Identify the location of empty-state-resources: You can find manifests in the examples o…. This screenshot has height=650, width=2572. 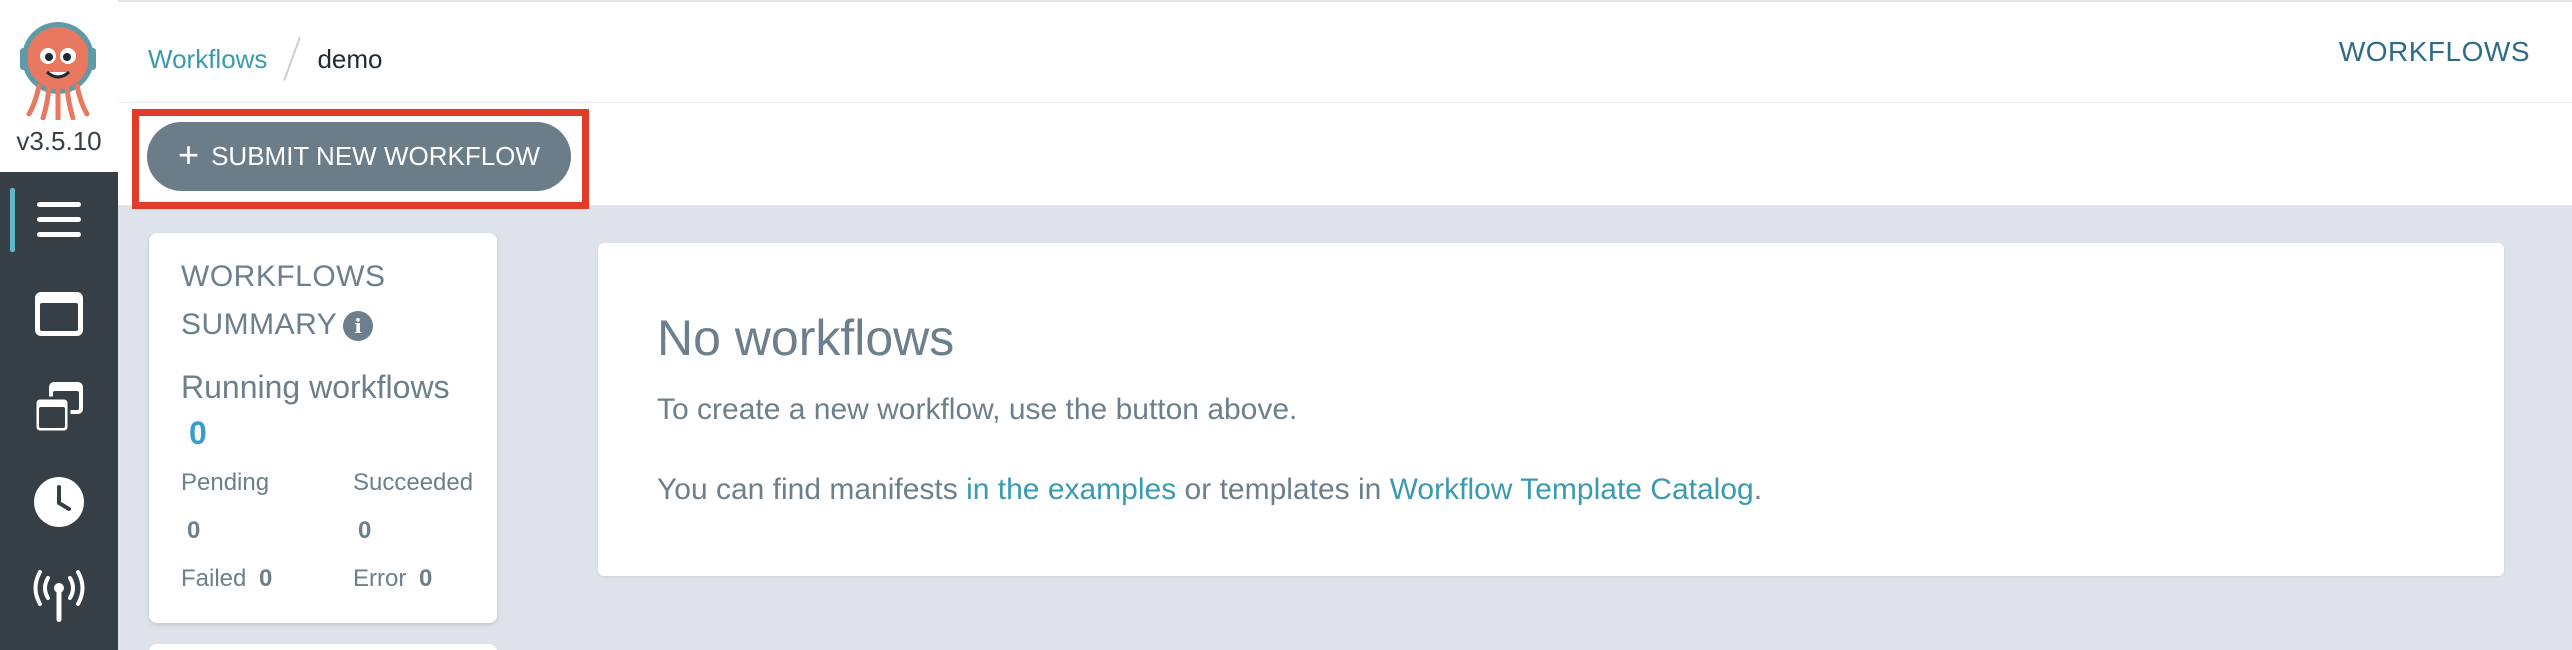
(1209, 490).